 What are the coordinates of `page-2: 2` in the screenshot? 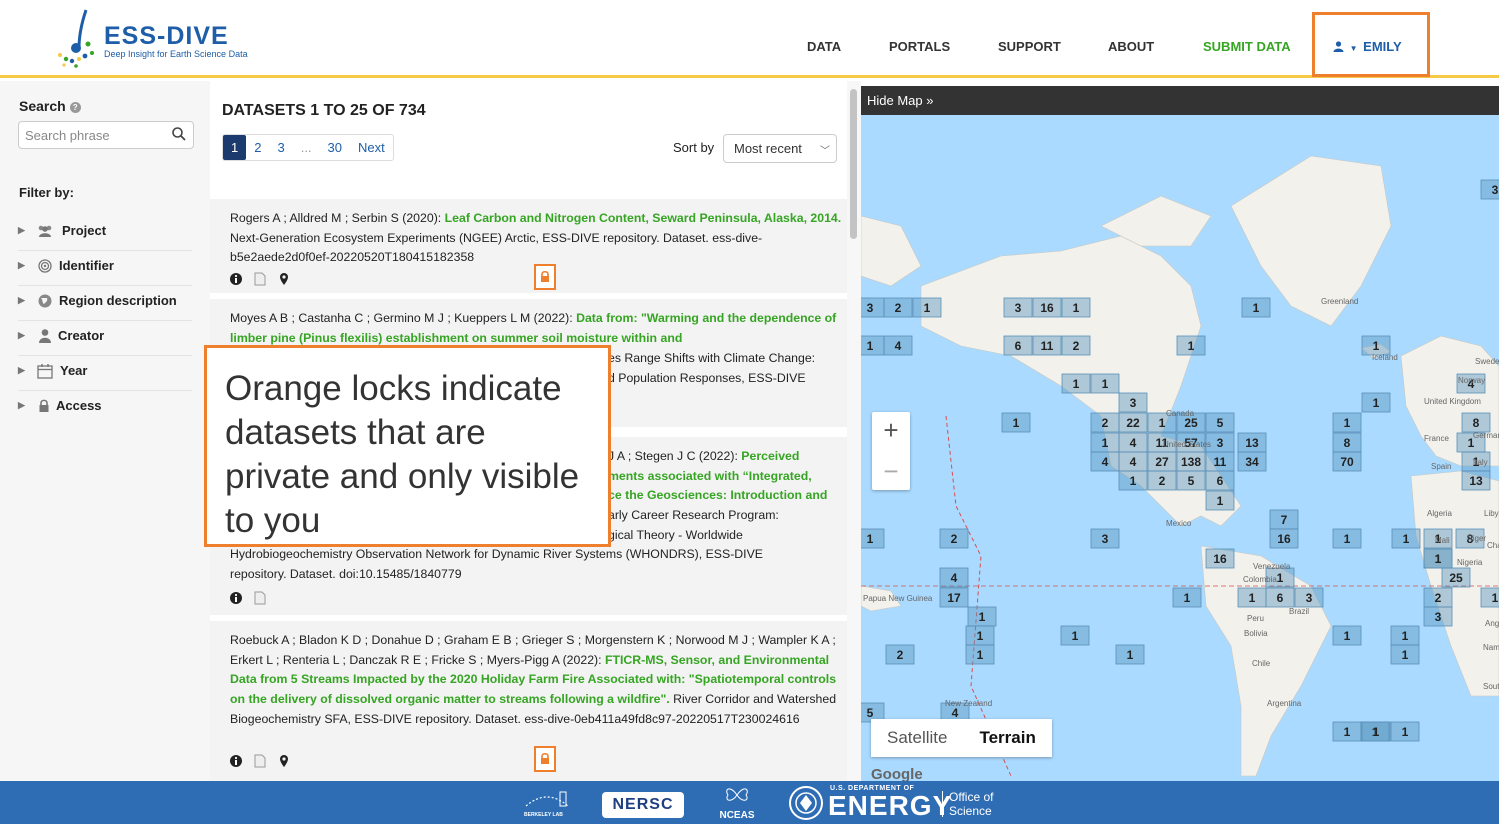 It's located at (257, 147).